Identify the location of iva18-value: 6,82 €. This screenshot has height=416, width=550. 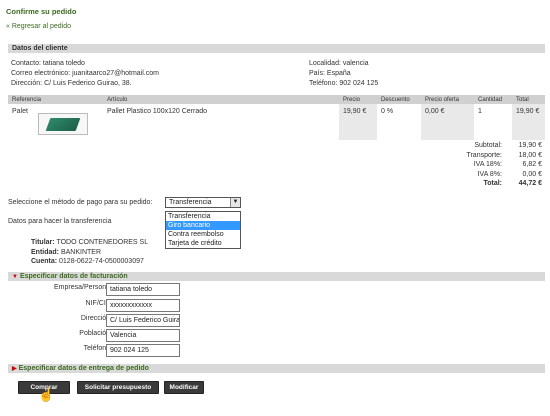
(532, 165).